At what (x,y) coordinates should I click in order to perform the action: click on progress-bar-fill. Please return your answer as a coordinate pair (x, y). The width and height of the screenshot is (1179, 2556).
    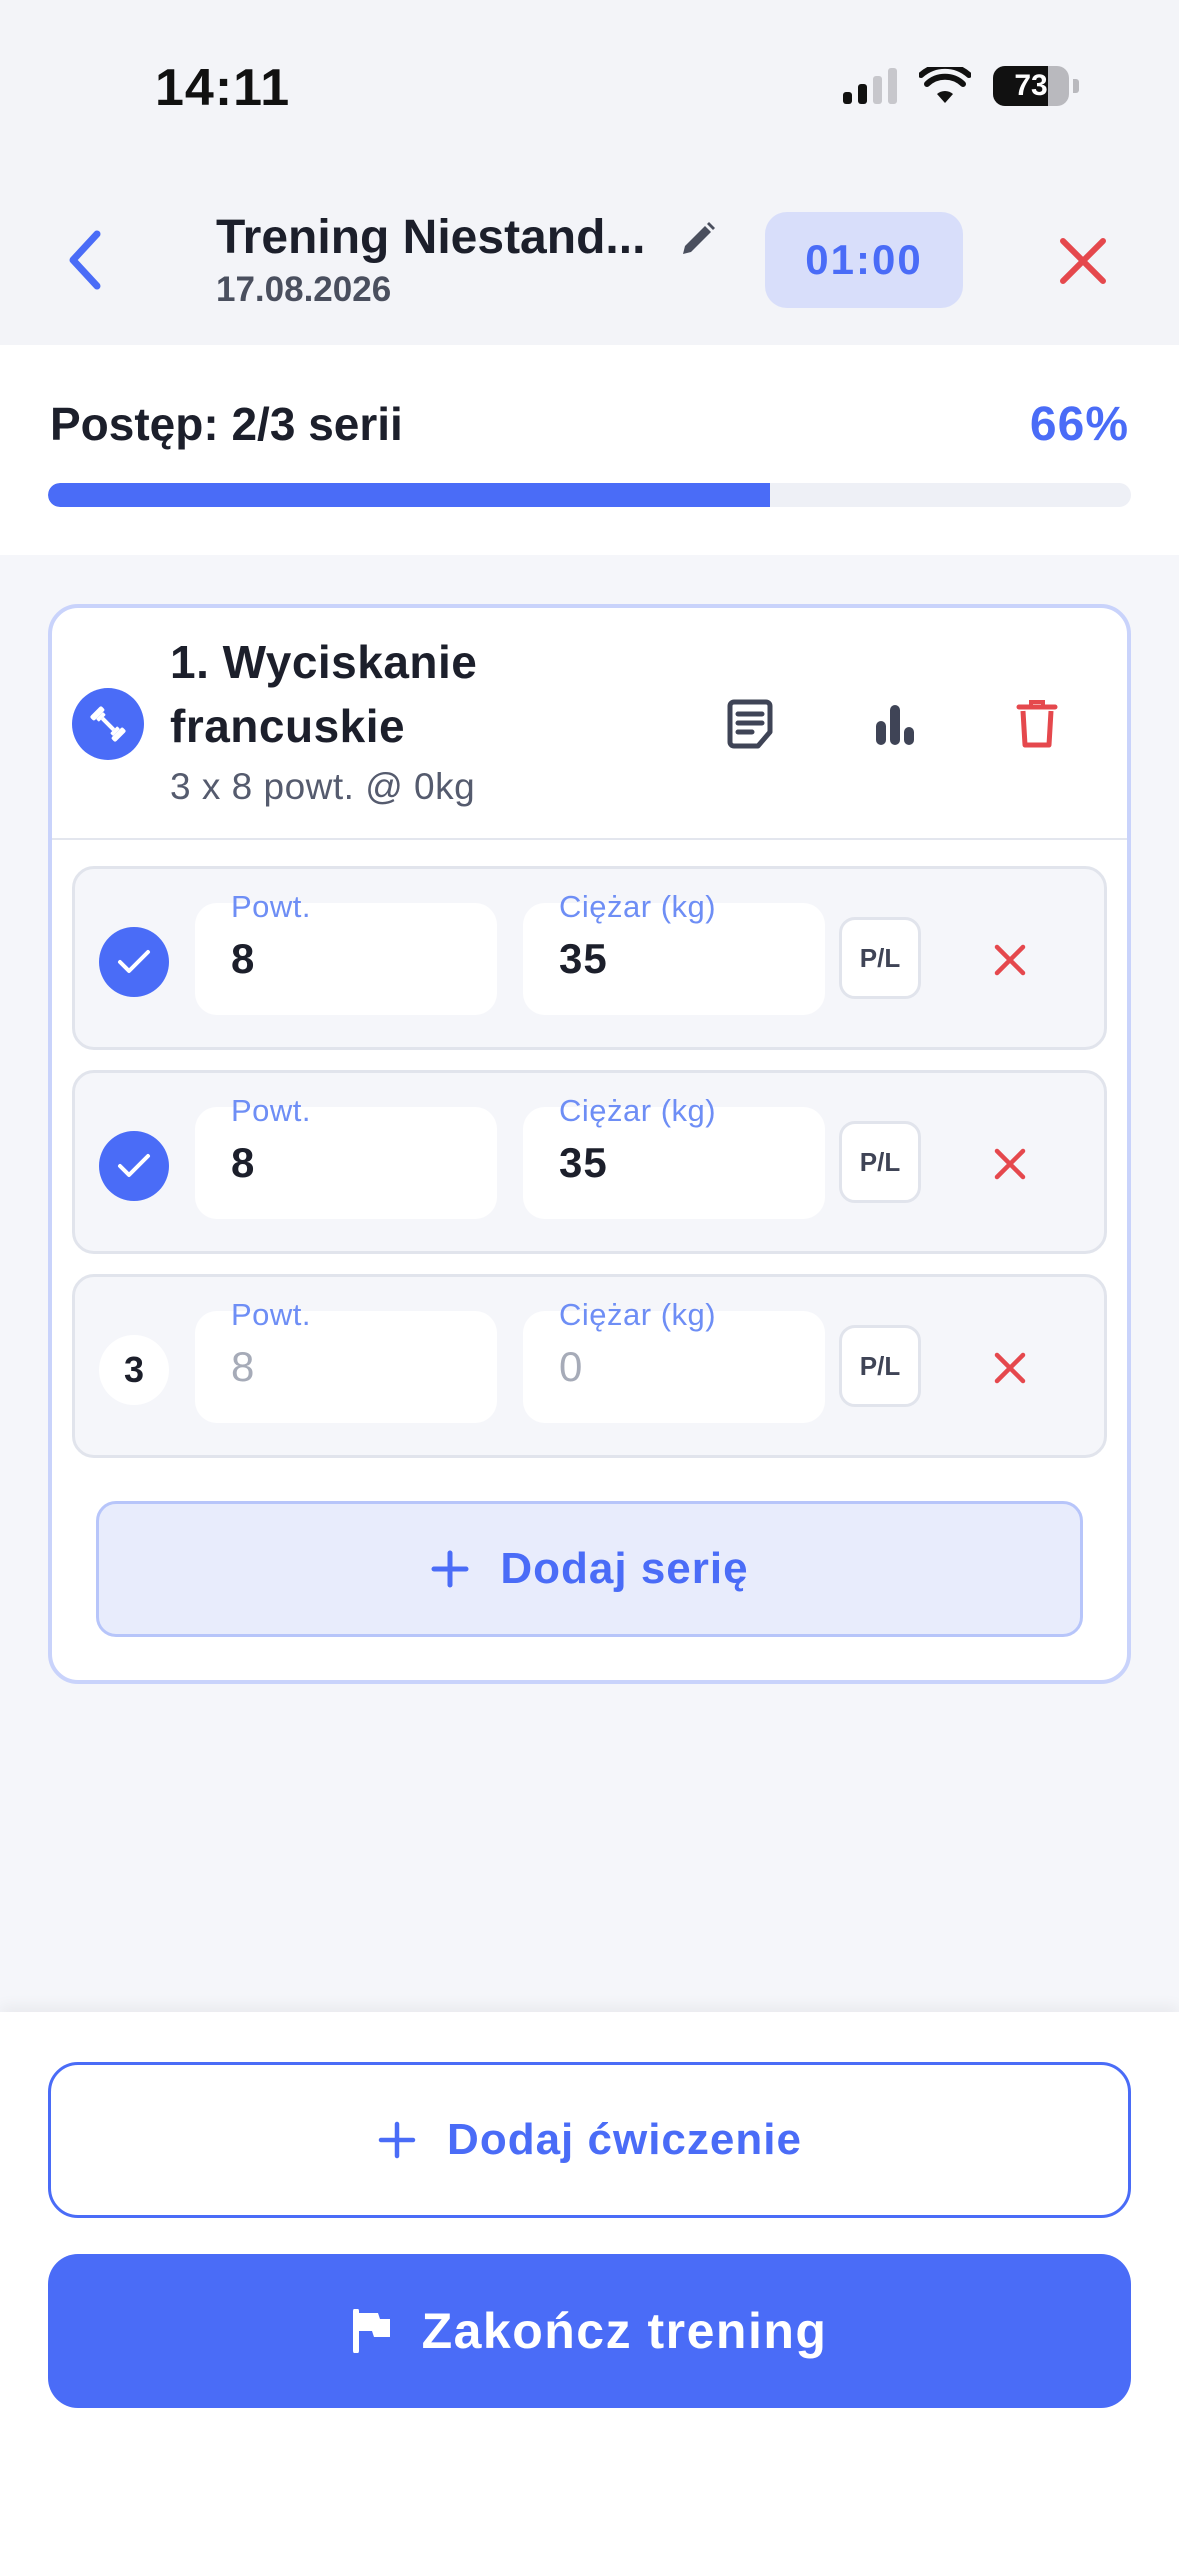
    Looking at the image, I should click on (409, 495).